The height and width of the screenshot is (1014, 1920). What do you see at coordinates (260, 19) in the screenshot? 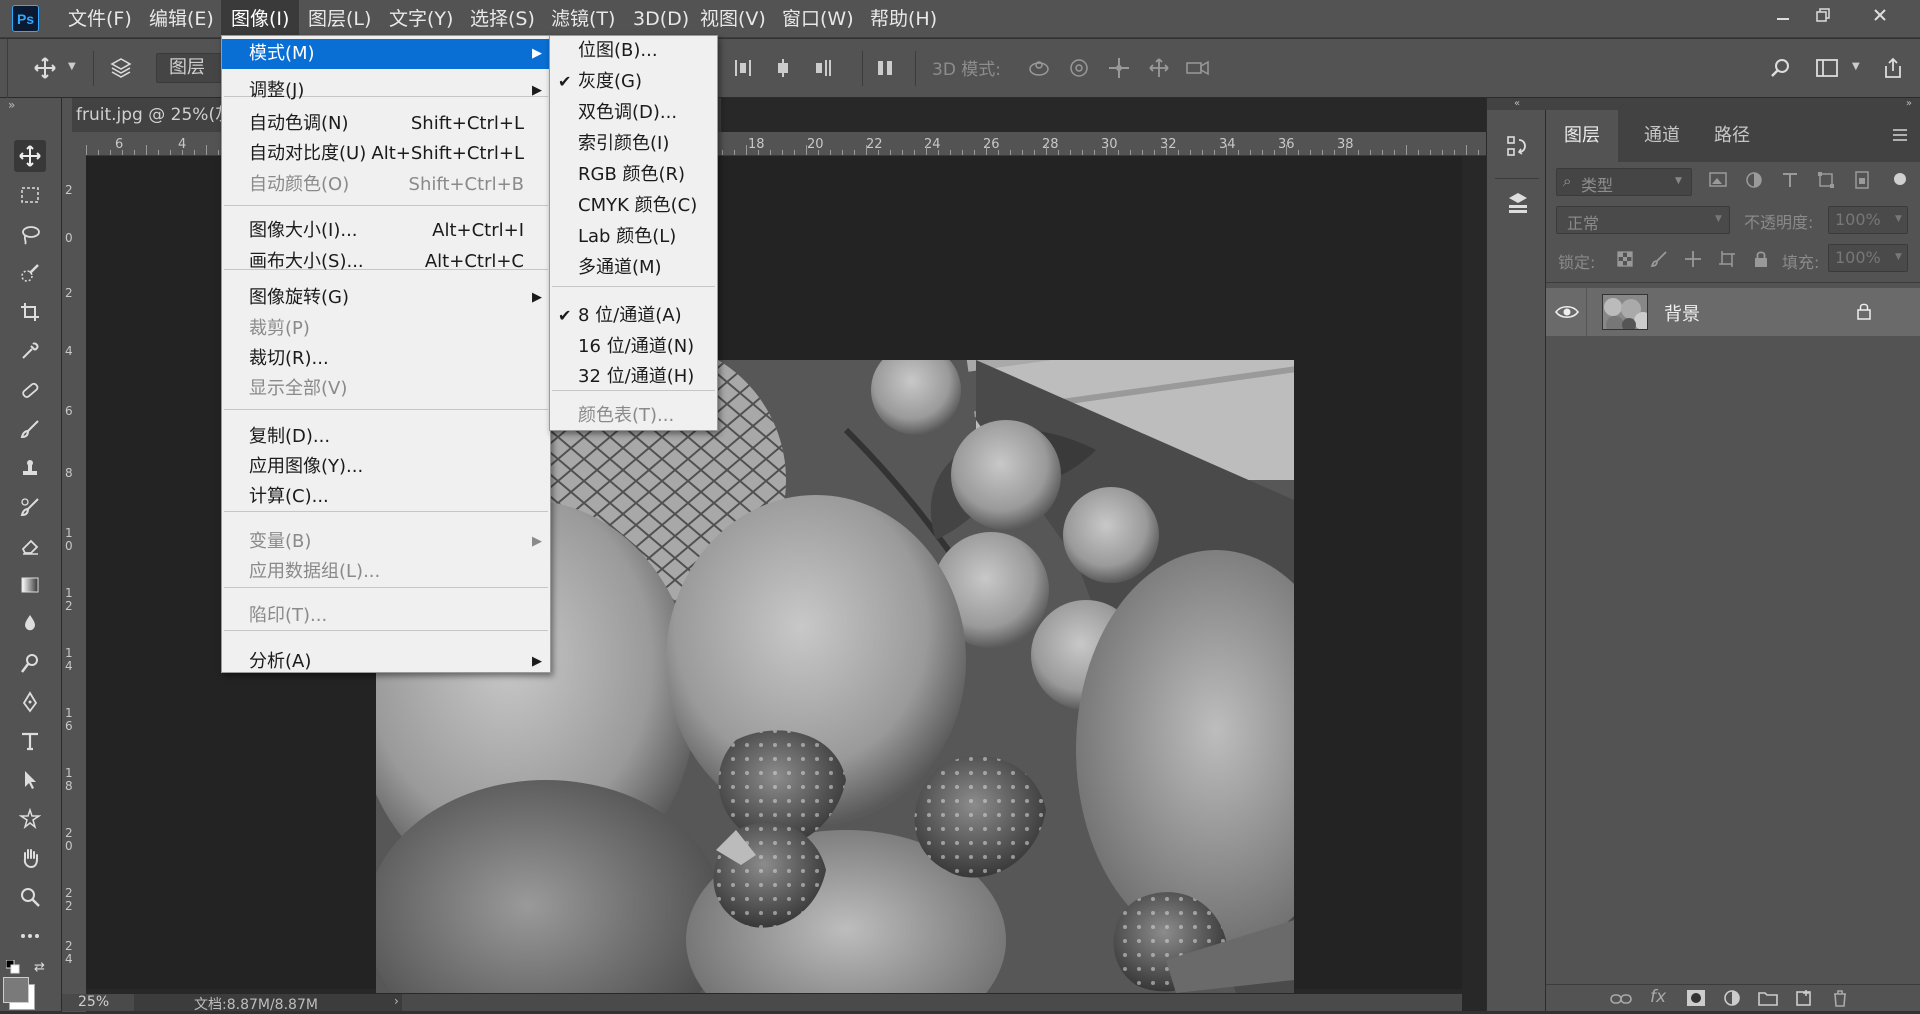
I see `menu-image: 图像(I)` at bounding box center [260, 19].